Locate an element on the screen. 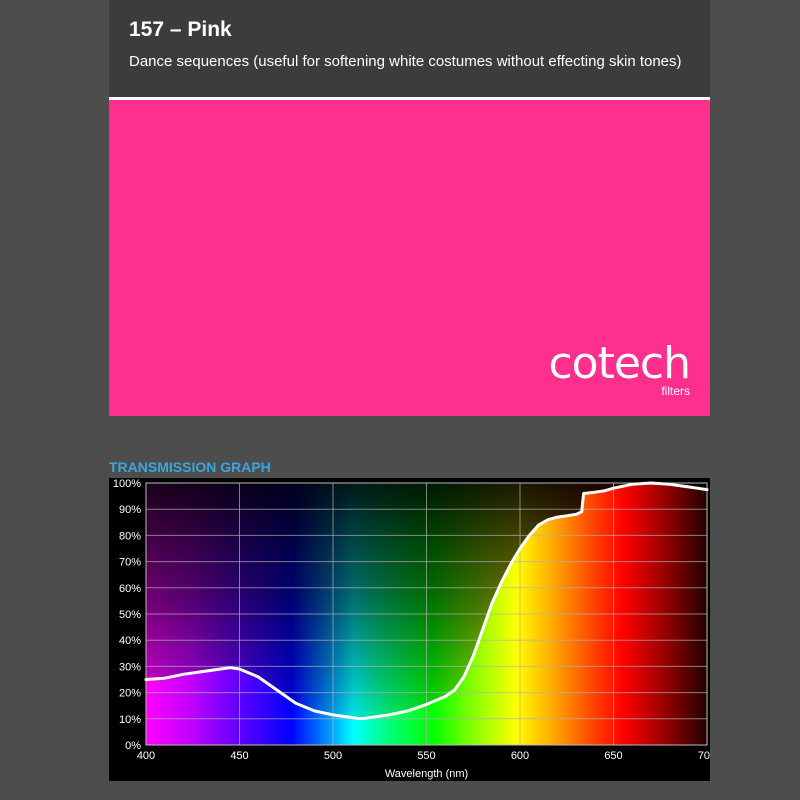 This screenshot has height=800, width=800. x-tick-label: 650 is located at coordinates (613, 756).